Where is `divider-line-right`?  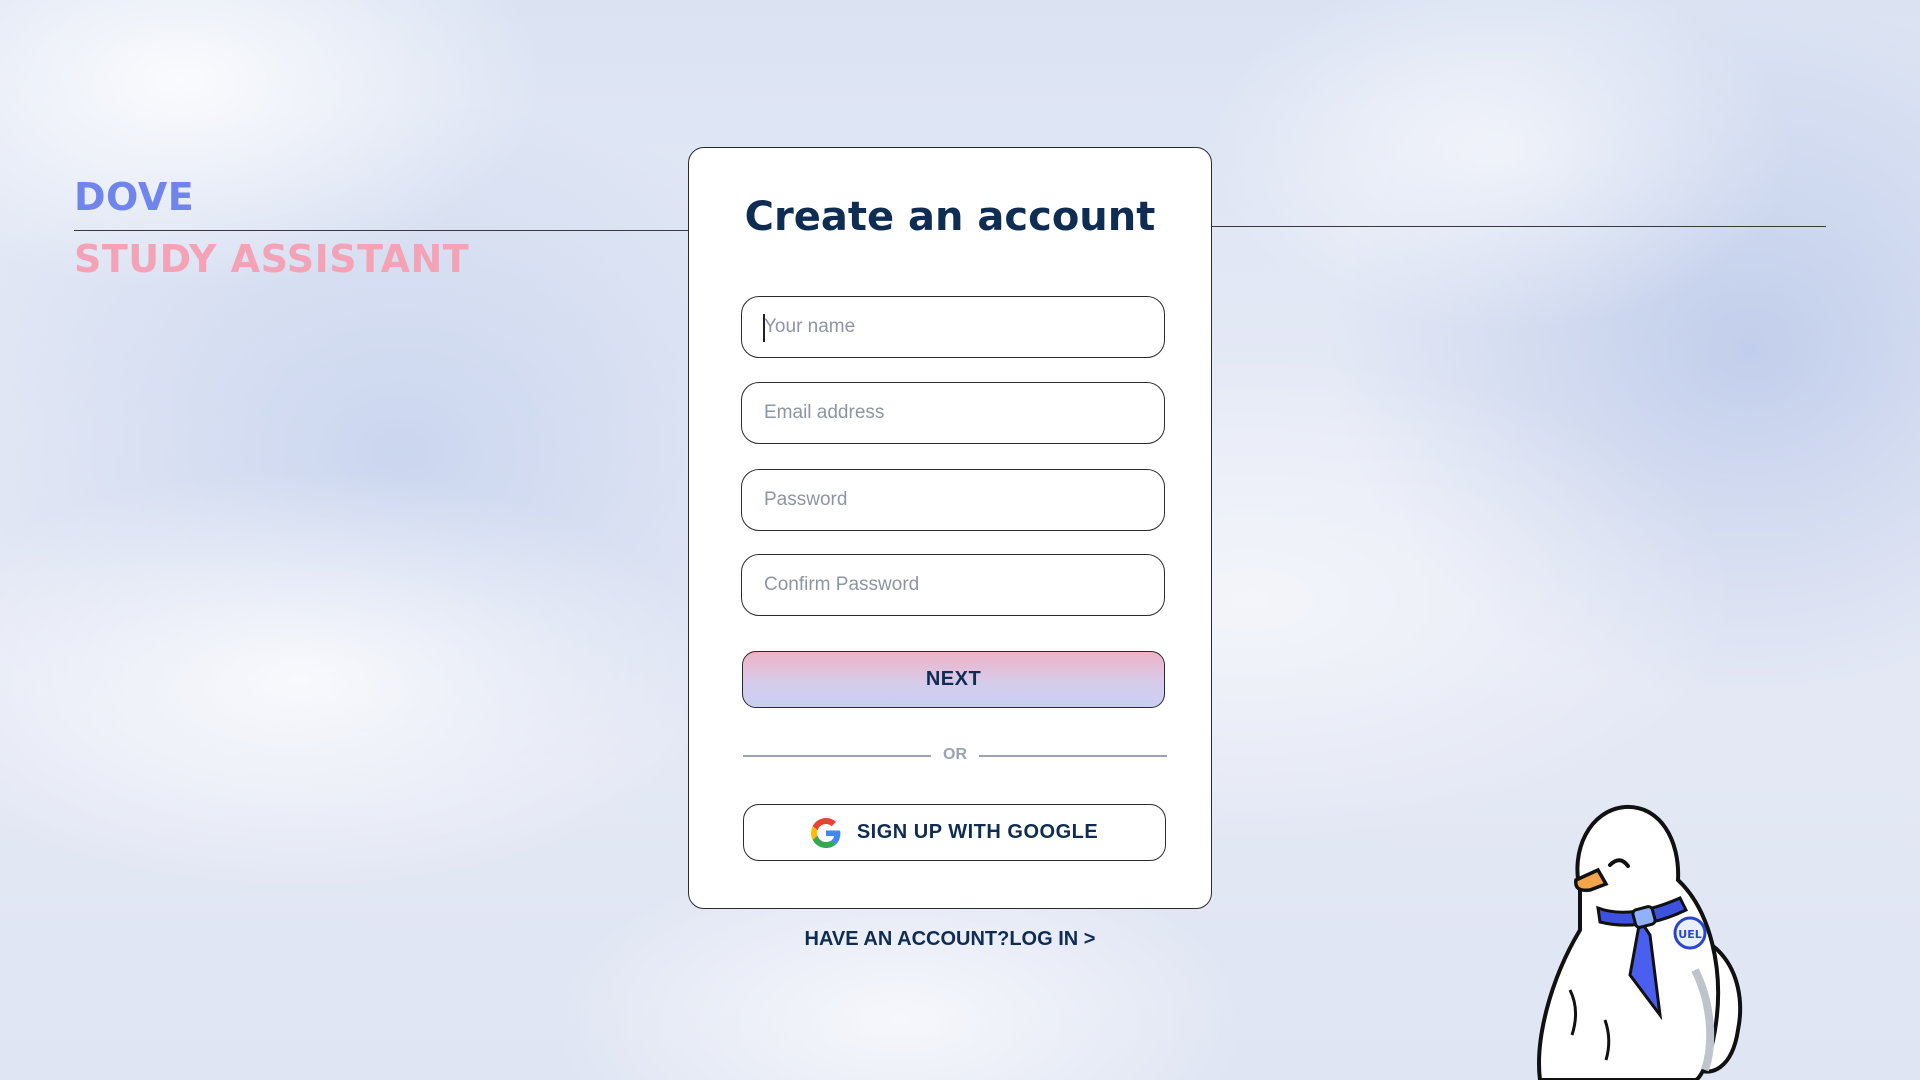 divider-line-right is located at coordinates (1519, 226).